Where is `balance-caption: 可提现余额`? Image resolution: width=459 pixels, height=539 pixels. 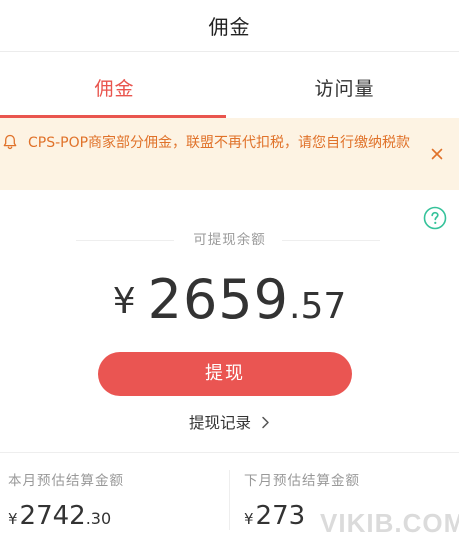 balance-caption: 可提现余额 is located at coordinates (229, 240).